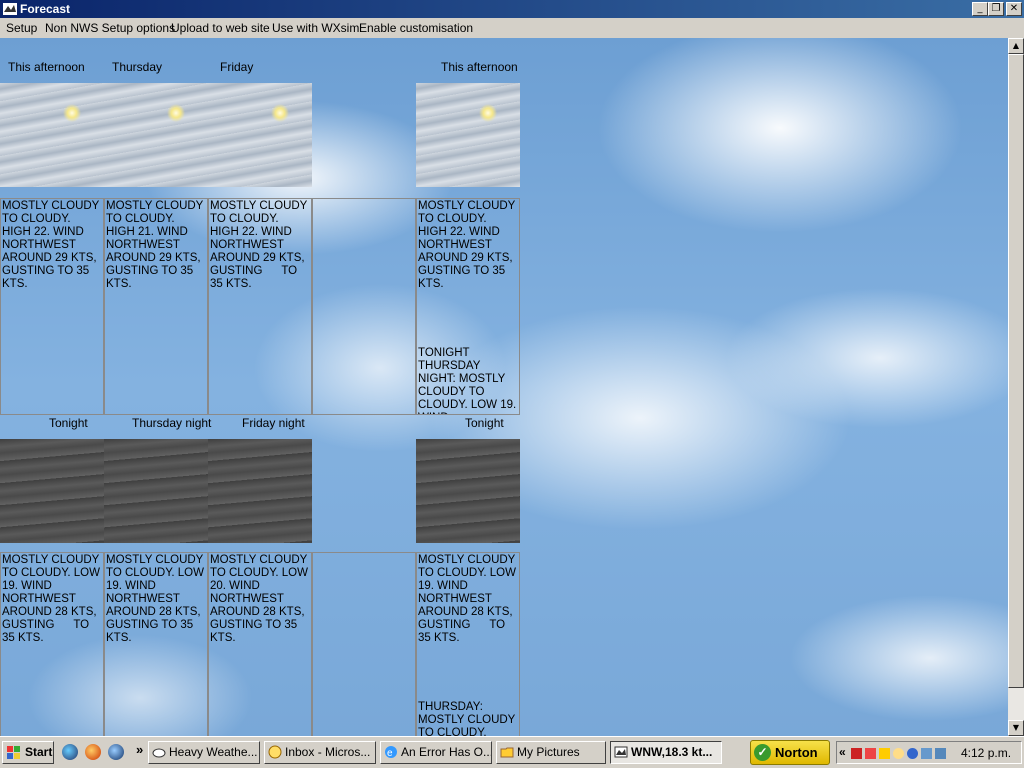  Describe the element at coordinates (139, 749) in the screenshot. I see `quicklaunch-chevron: »` at that location.